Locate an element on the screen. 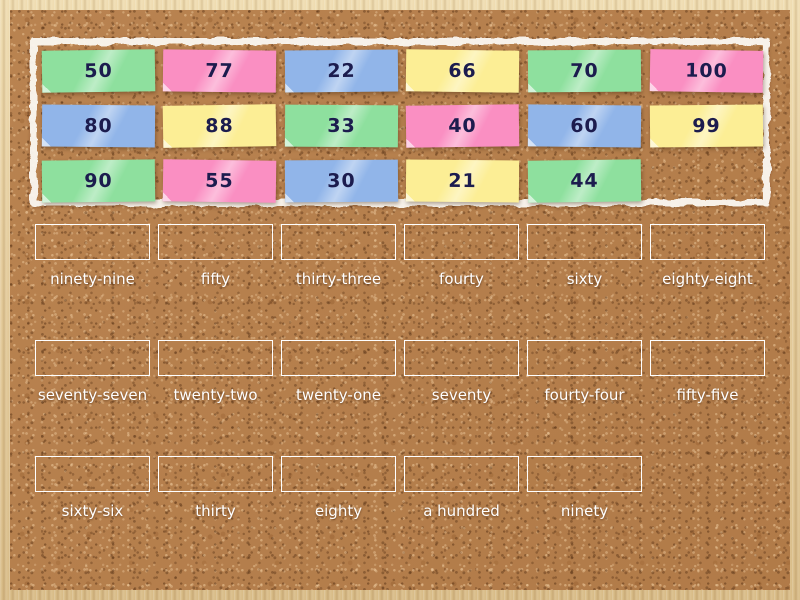  number-tile: 100 is located at coordinates (706, 71).